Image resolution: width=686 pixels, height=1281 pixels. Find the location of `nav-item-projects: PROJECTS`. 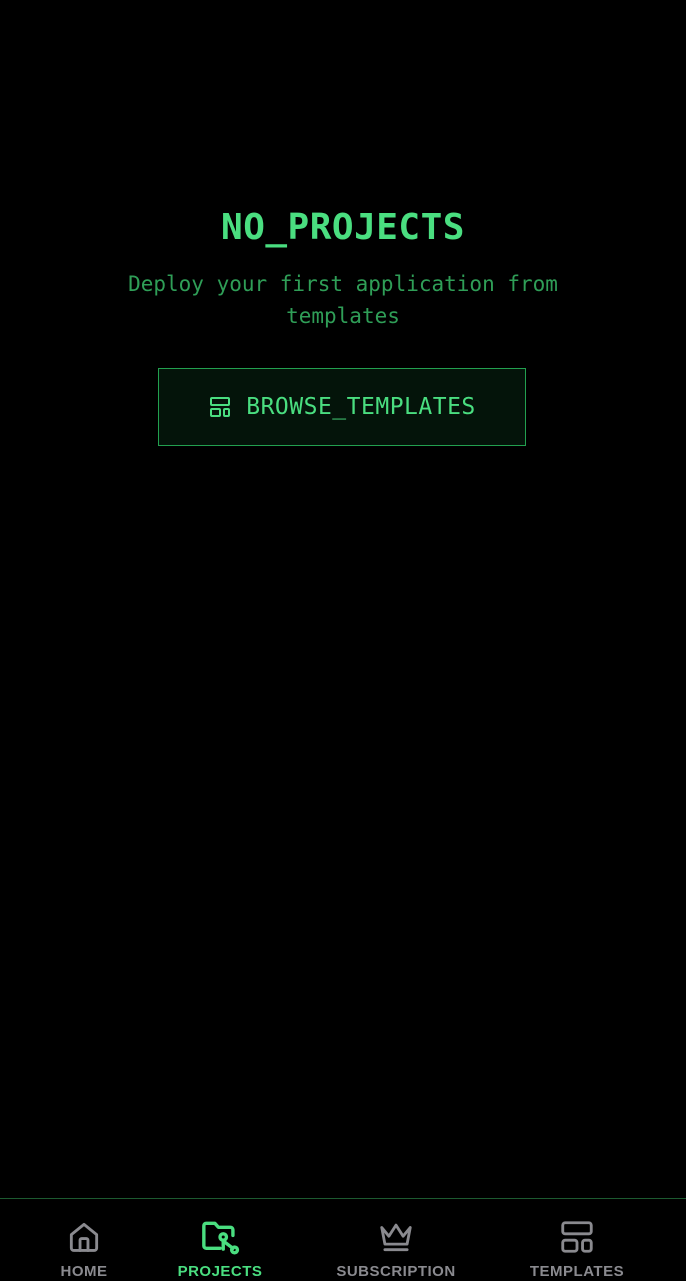

nav-item-projects: PROJECTS is located at coordinates (220, 1240).